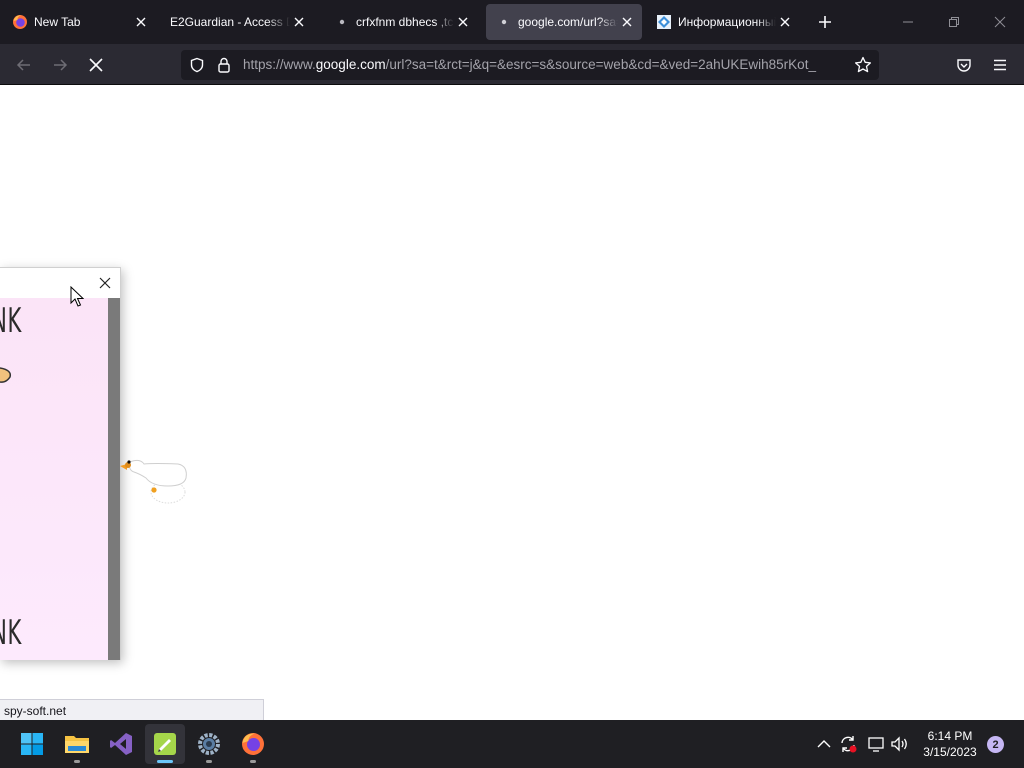  I want to click on popup-window: ONK ONK, so click(60, 463).